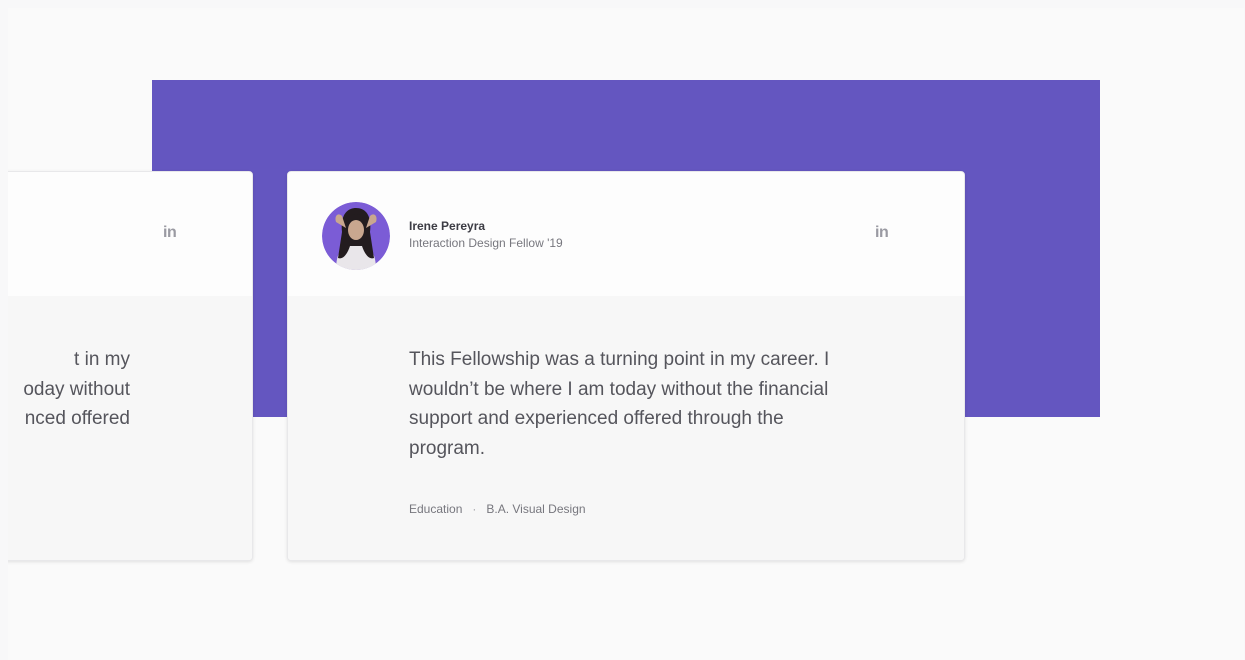 This screenshot has height=660, width=1245. I want to click on person-role: Interaction Design Fellow '19, so click(486, 243).